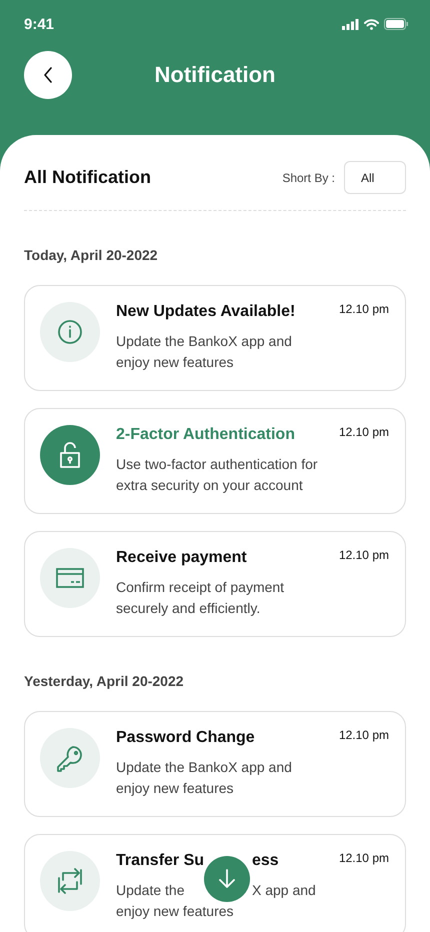 This screenshot has height=932, width=430. What do you see at coordinates (186, 738) in the screenshot?
I see `notification-title: Password Change` at bounding box center [186, 738].